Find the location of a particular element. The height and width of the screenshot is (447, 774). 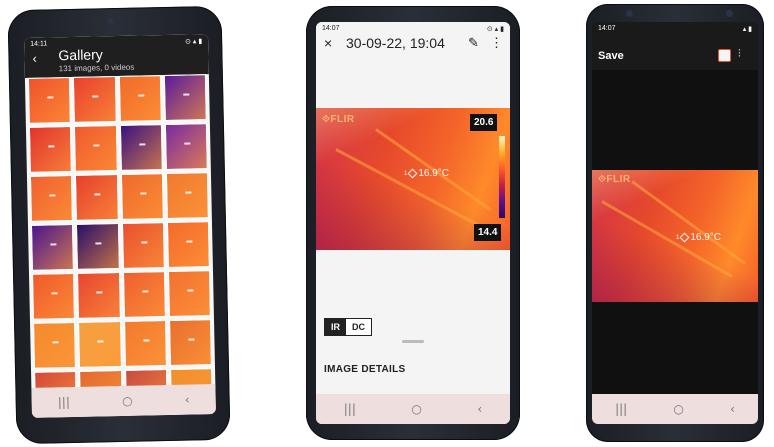

thermal-image: ⟐FLIR 1 16.9°C 20.6 14.4 is located at coordinates (413, 179).